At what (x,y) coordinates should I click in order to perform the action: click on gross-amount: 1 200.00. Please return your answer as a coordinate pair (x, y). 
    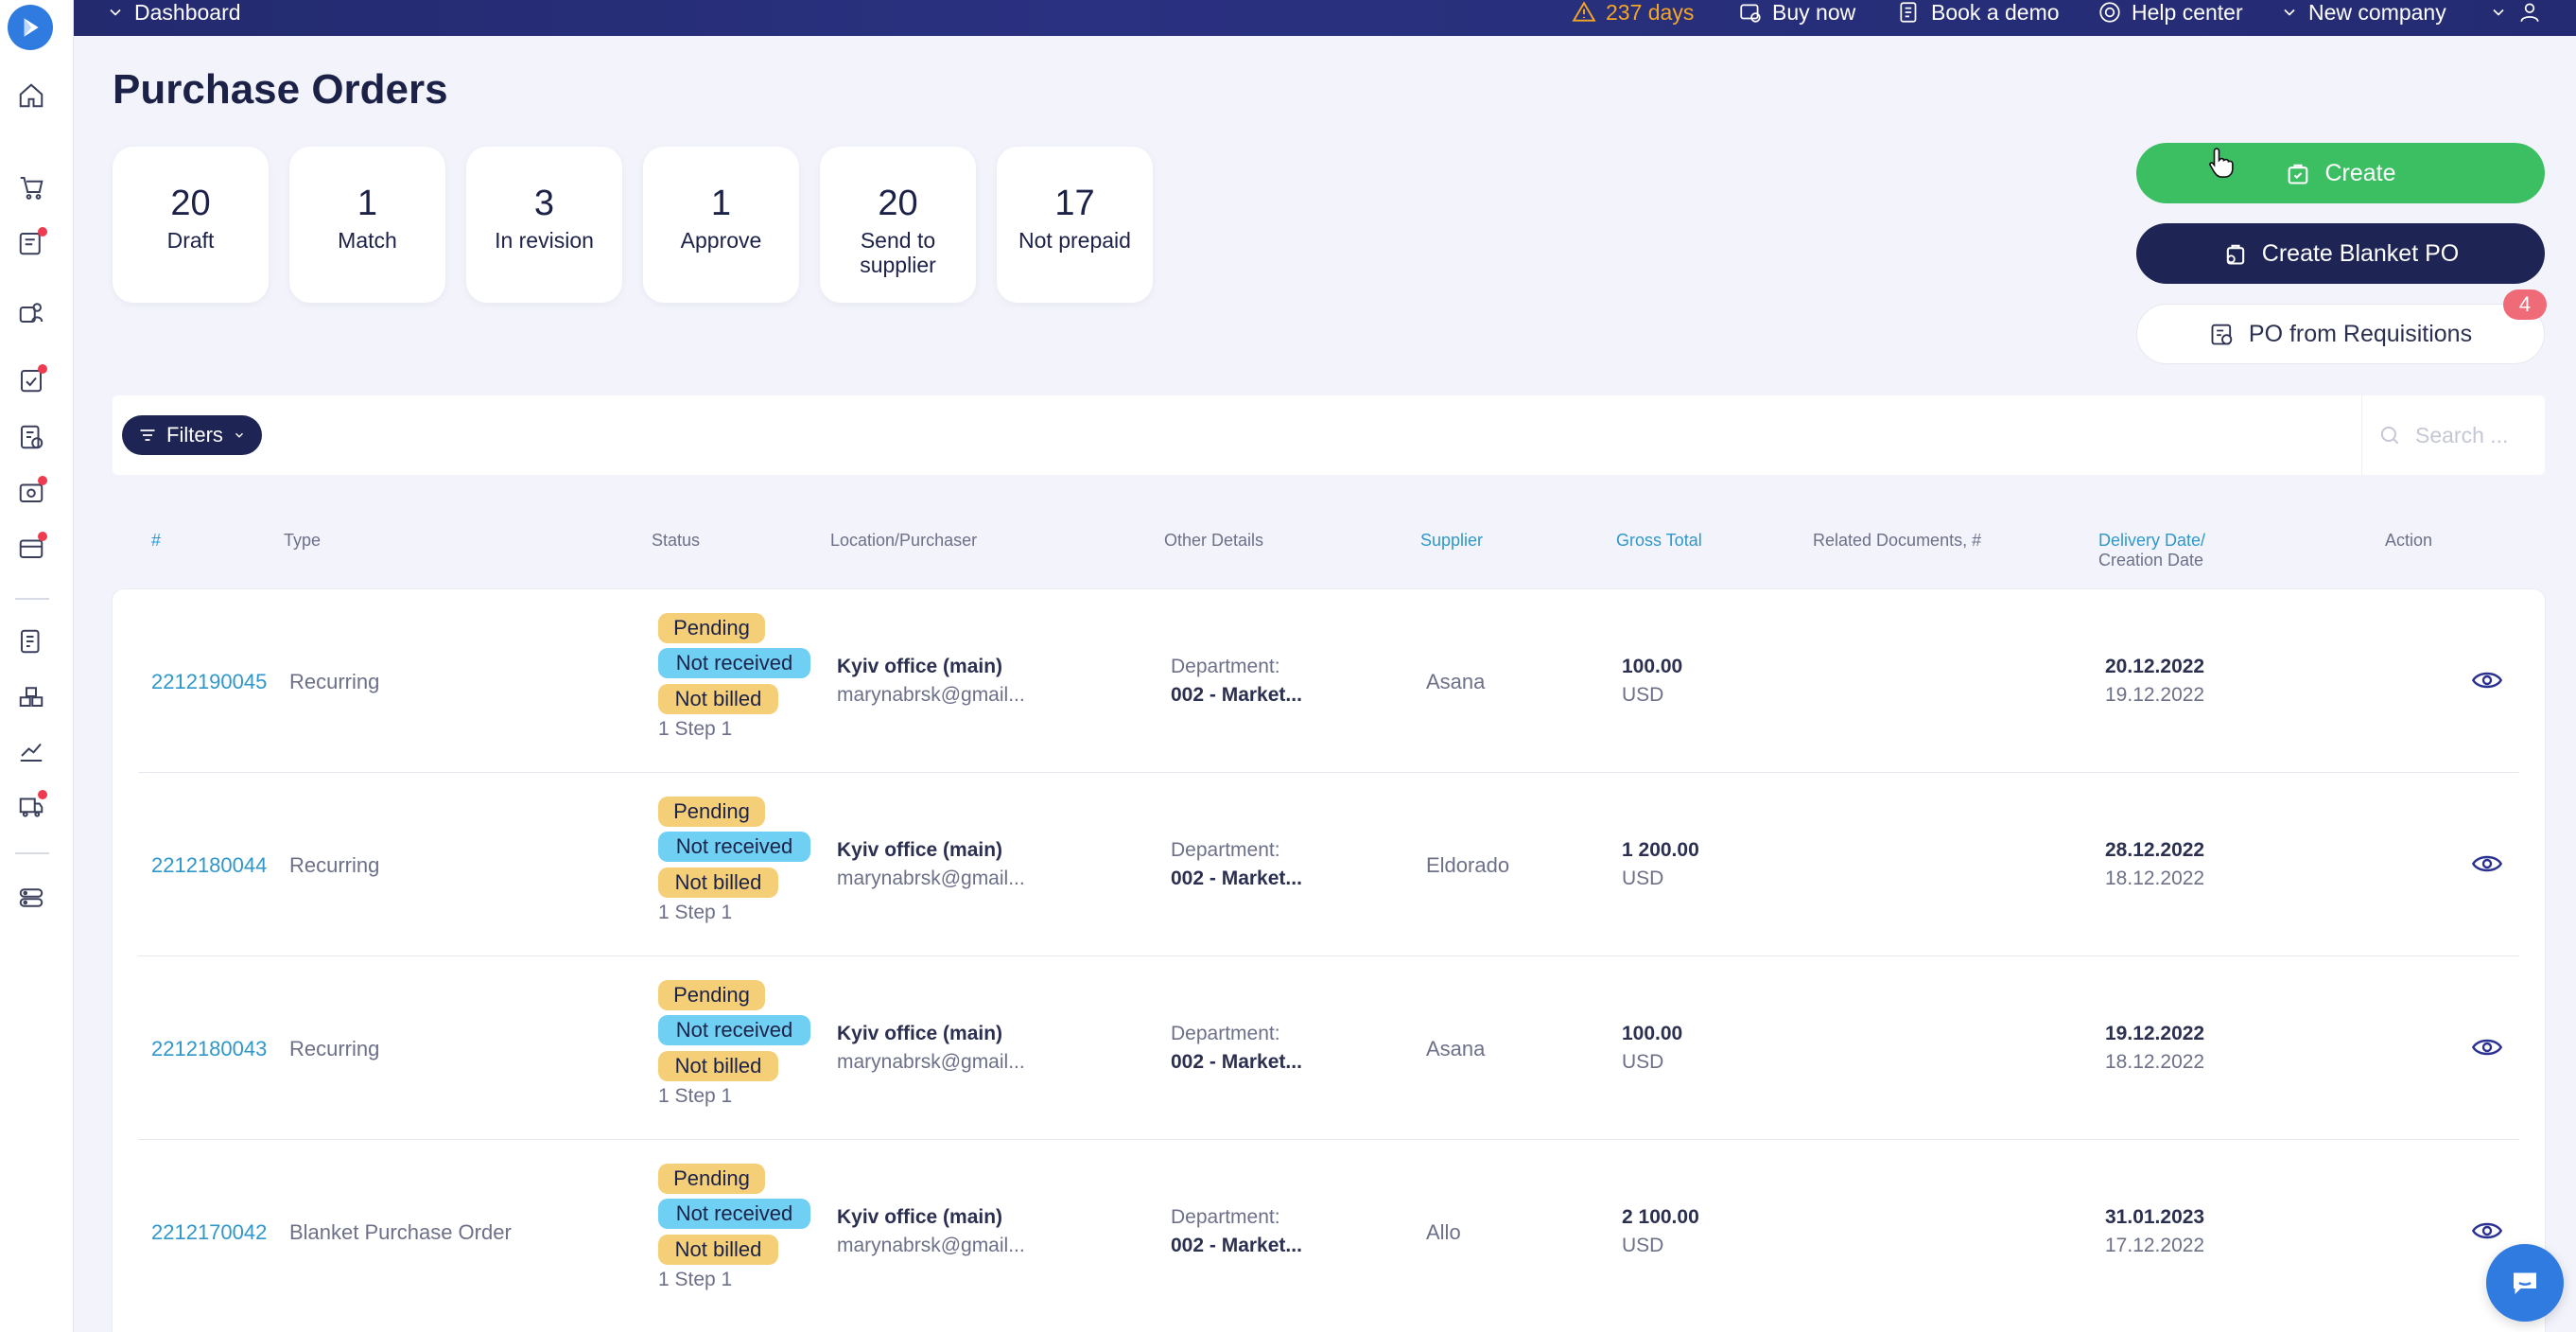
    Looking at the image, I should click on (1660, 850).